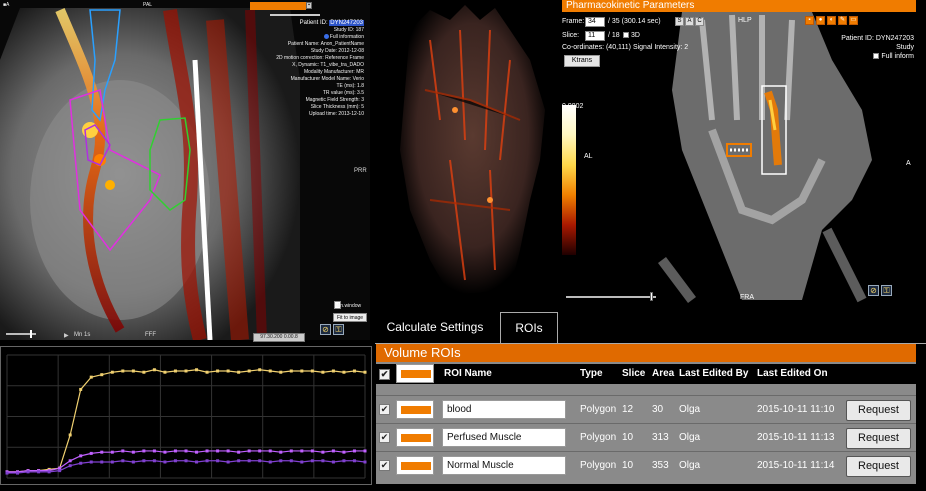  I want to click on three-d-toggle: 3D, so click(631, 35).